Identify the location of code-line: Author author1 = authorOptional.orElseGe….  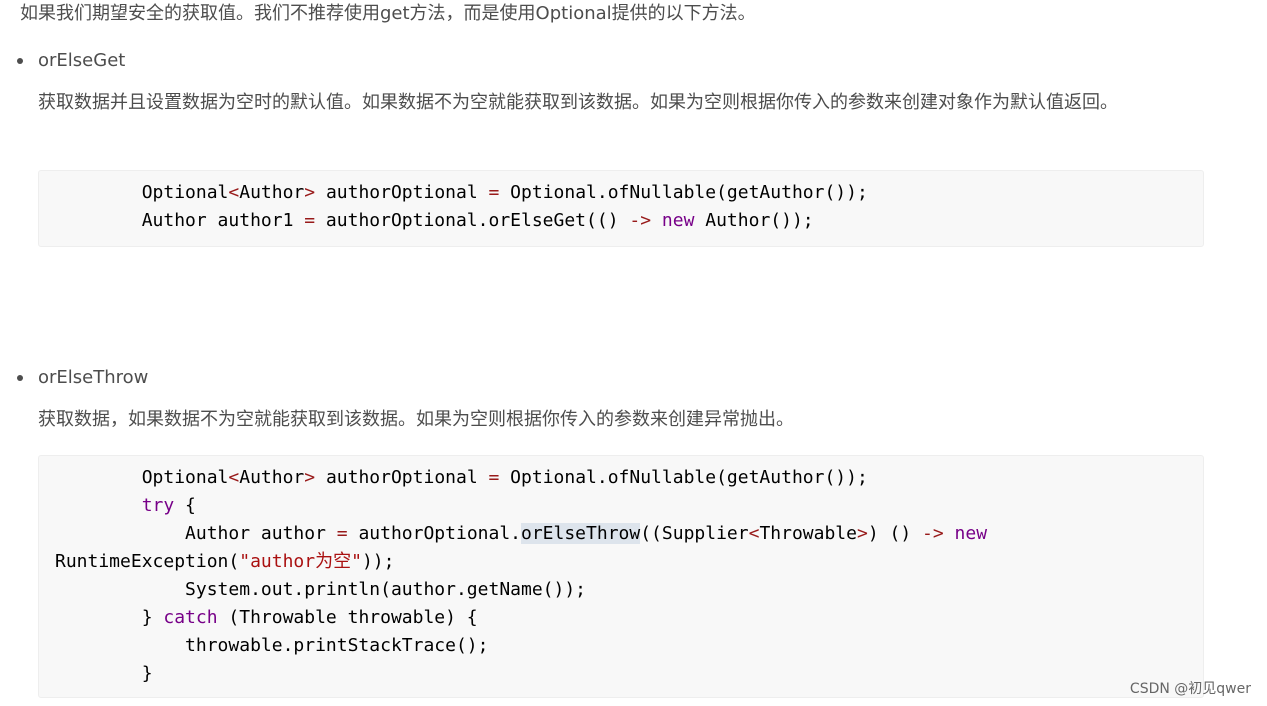
(621, 221).